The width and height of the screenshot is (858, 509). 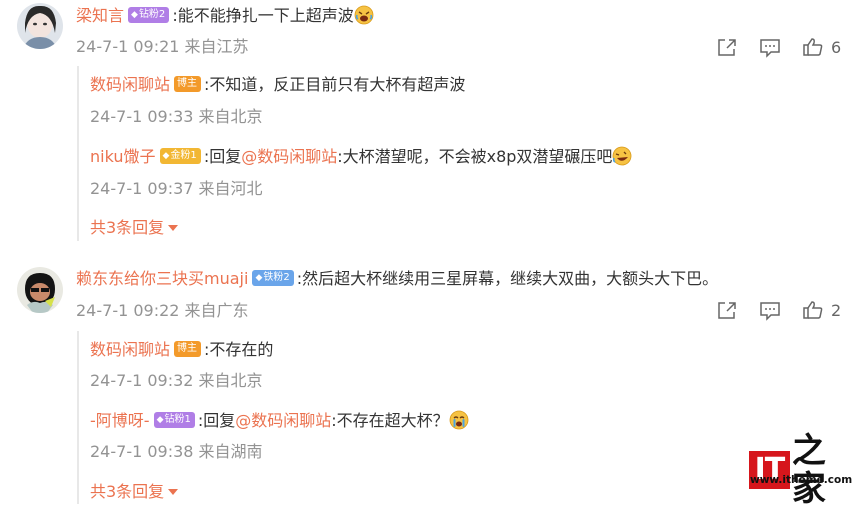 What do you see at coordinates (162, 310) in the screenshot?
I see `comment-timestamp: 24-7-1 09:22 来自广东` at bounding box center [162, 310].